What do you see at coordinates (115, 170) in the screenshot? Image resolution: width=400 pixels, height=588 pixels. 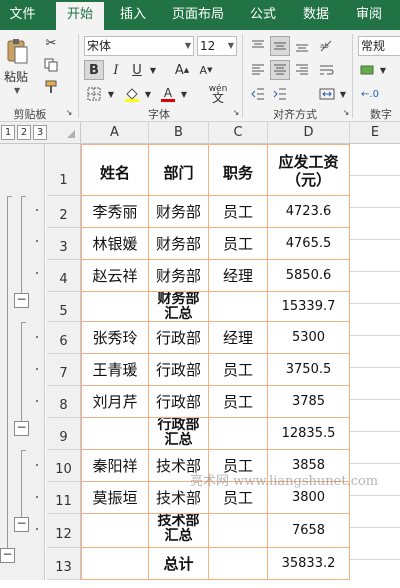 I see `header-name-cell: 姓名` at bounding box center [115, 170].